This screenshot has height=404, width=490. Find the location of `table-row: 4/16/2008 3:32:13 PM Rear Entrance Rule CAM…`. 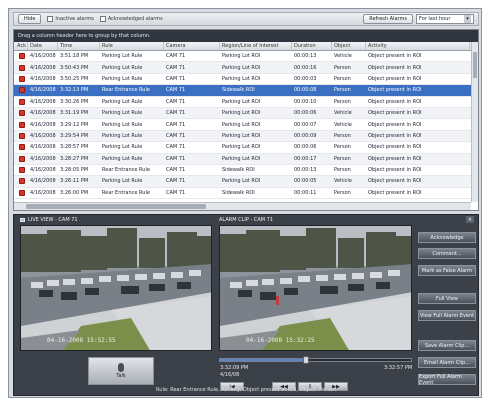

table-row: 4/16/2008 3:32:13 PM Rear Entrance Rule CAM… is located at coordinates (246, 91).